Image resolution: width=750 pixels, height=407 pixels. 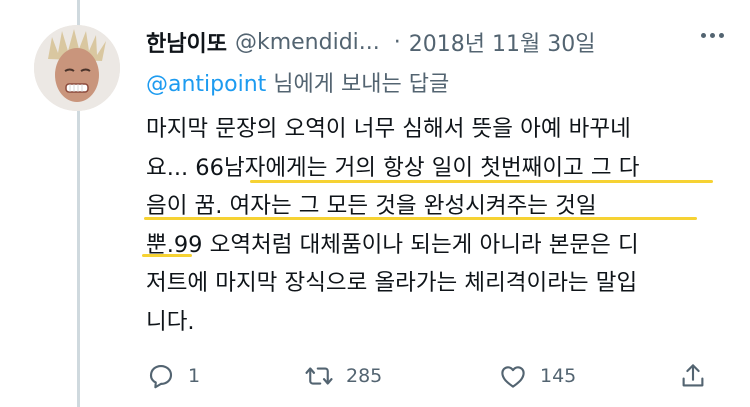 What do you see at coordinates (712, 35) in the screenshot?
I see `more-icon` at bounding box center [712, 35].